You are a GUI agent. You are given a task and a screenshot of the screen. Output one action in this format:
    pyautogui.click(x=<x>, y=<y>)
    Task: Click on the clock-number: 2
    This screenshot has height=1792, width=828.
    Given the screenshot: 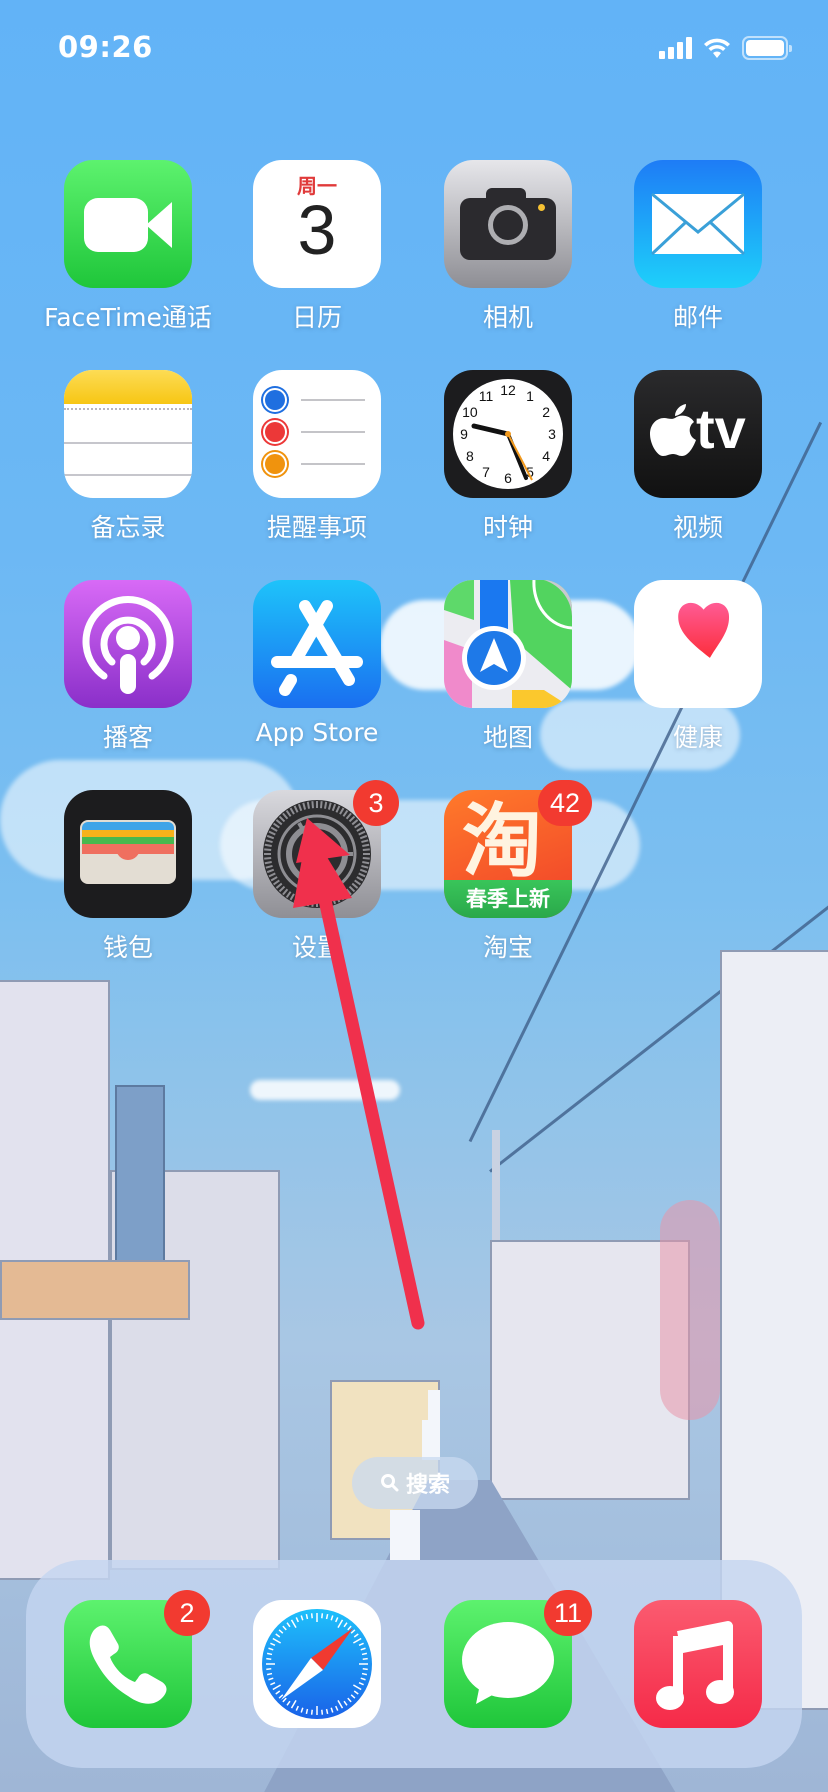 What is the action you would take?
    pyautogui.click(x=546, y=412)
    